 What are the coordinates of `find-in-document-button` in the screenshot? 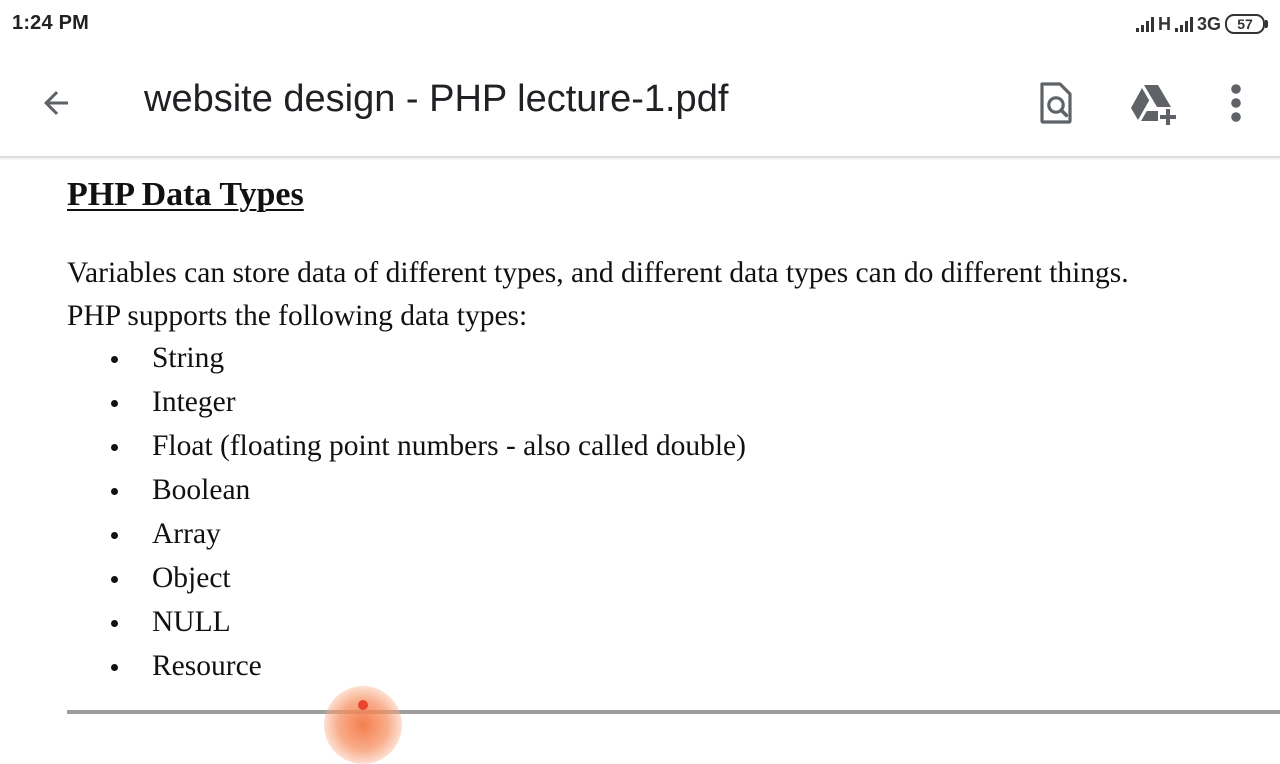 It's located at (1056, 103).